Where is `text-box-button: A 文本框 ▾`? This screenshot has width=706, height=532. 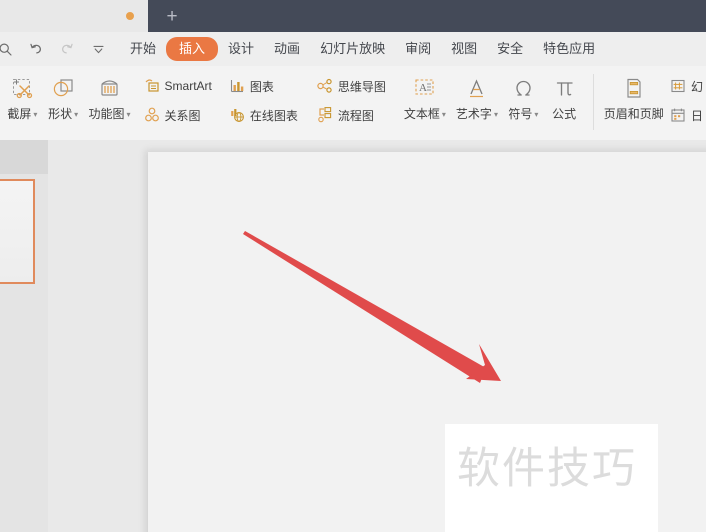 text-box-button: A 文本框 ▾ is located at coordinates (425, 96).